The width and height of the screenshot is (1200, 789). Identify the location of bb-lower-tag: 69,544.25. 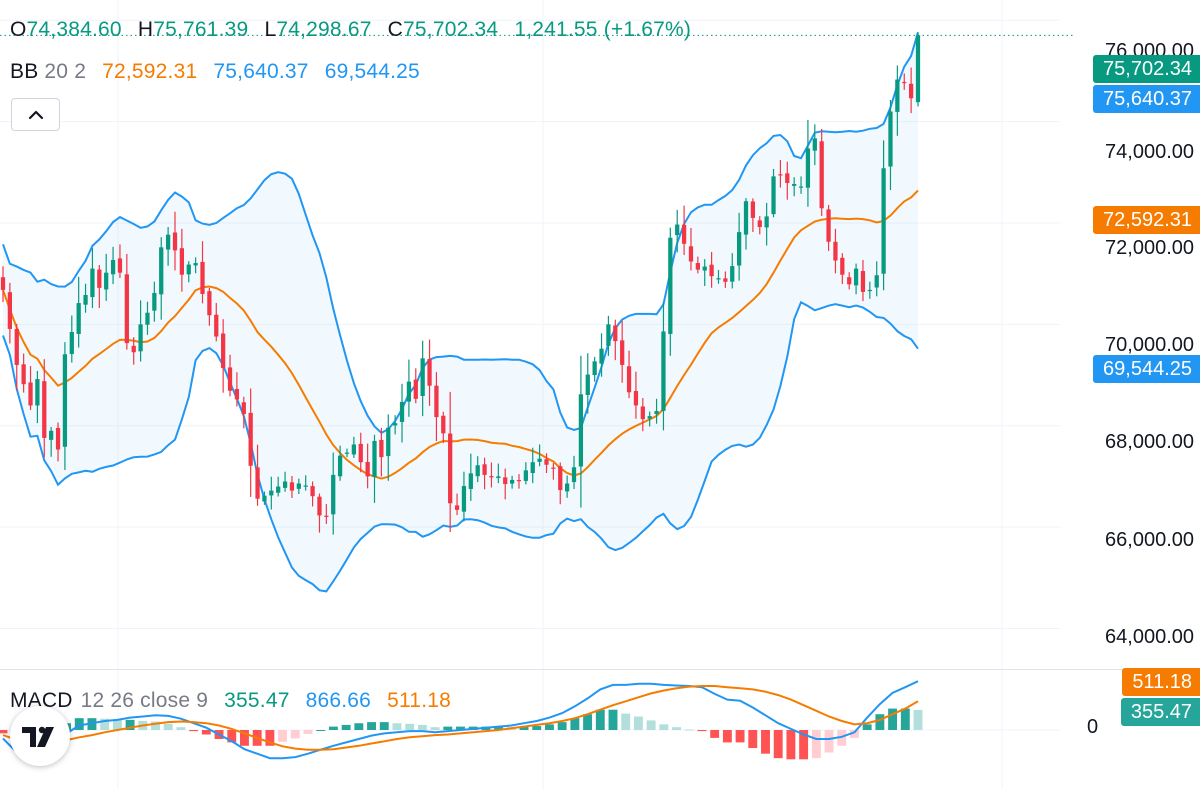
(1146, 369).